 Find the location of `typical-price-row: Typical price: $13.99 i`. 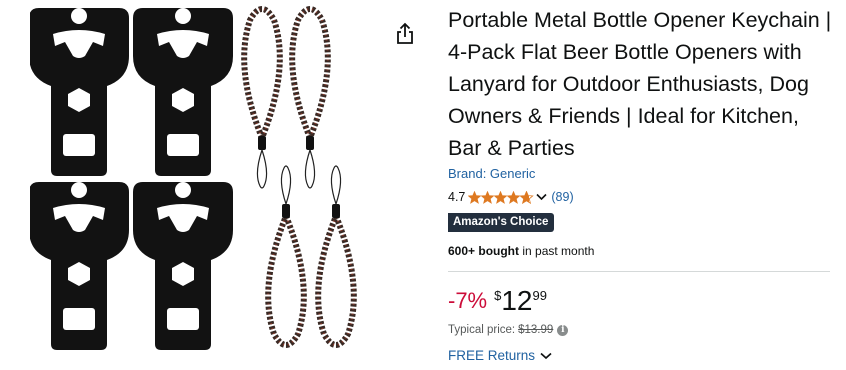

typical-price-row: Typical price: $13.99 i is located at coordinates (640, 330).